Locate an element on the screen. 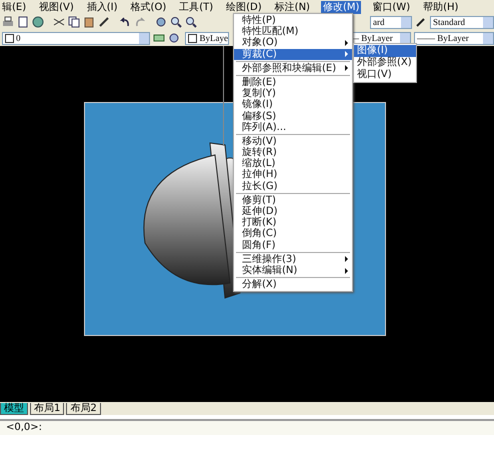 This screenshot has height=450, width=494. clipboard-icon is located at coordinates (89, 22).